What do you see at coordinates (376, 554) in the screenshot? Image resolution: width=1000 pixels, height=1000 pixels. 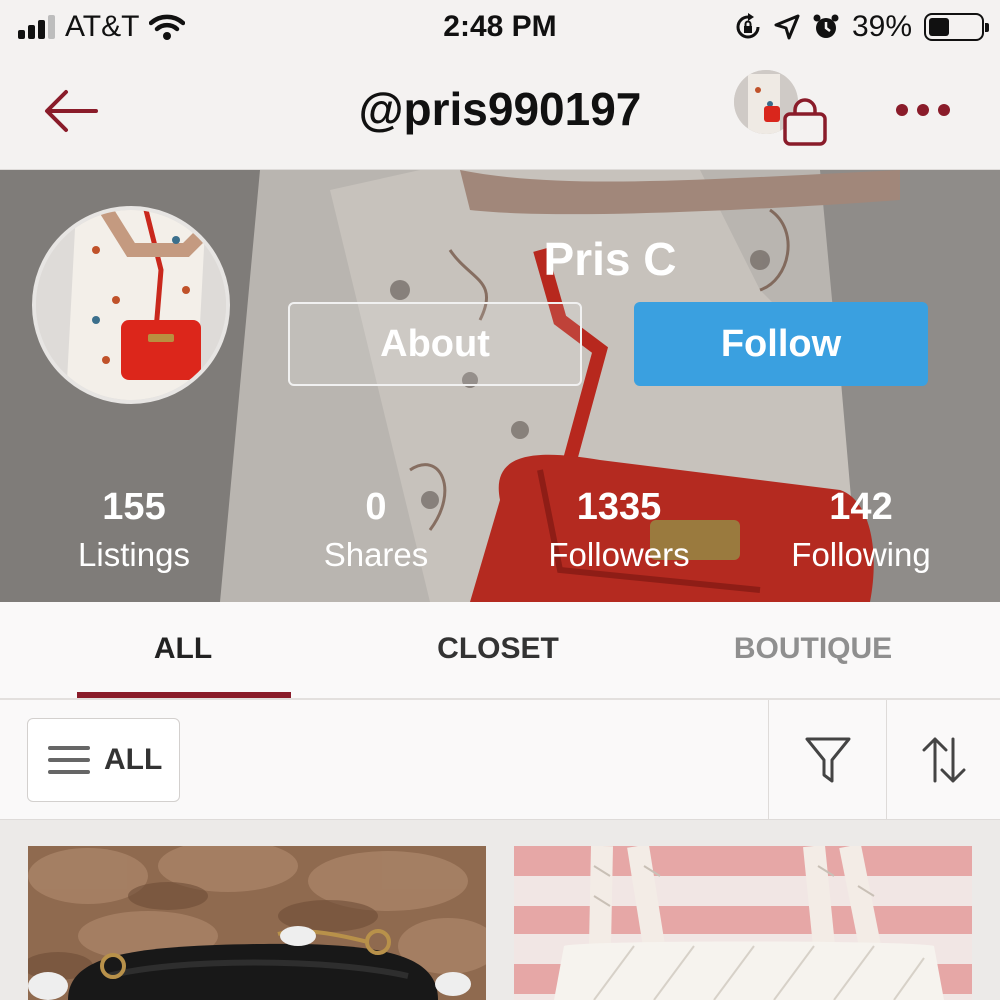 I see `stat-label: Shares` at bounding box center [376, 554].